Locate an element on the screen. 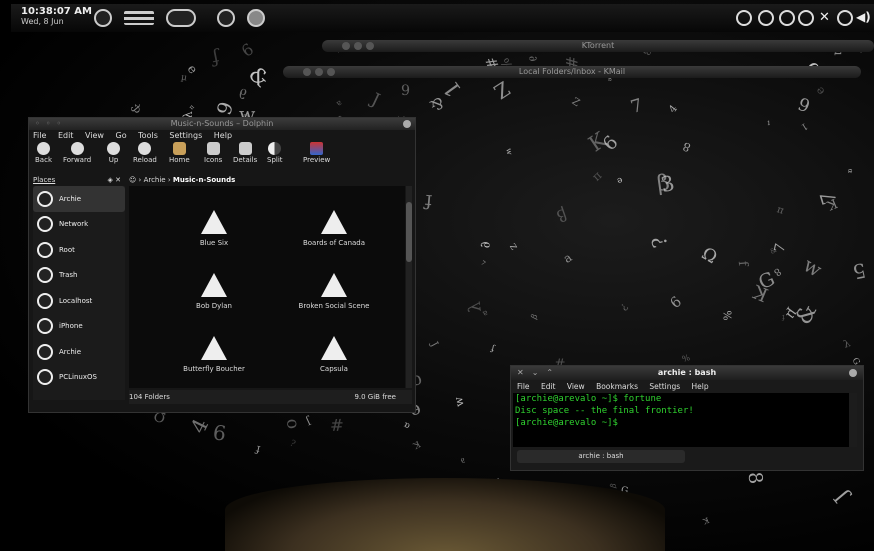  wallpaper-glyph: π is located at coordinates (597, 175).